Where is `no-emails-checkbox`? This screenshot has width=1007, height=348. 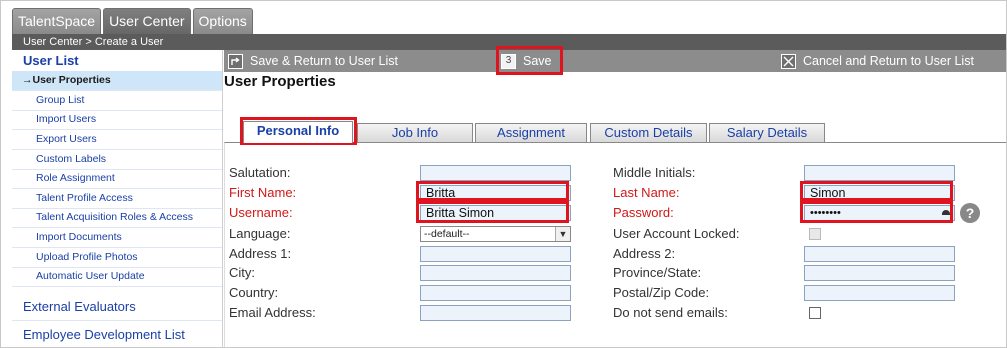
no-emails-checkbox is located at coordinates (815, 313).